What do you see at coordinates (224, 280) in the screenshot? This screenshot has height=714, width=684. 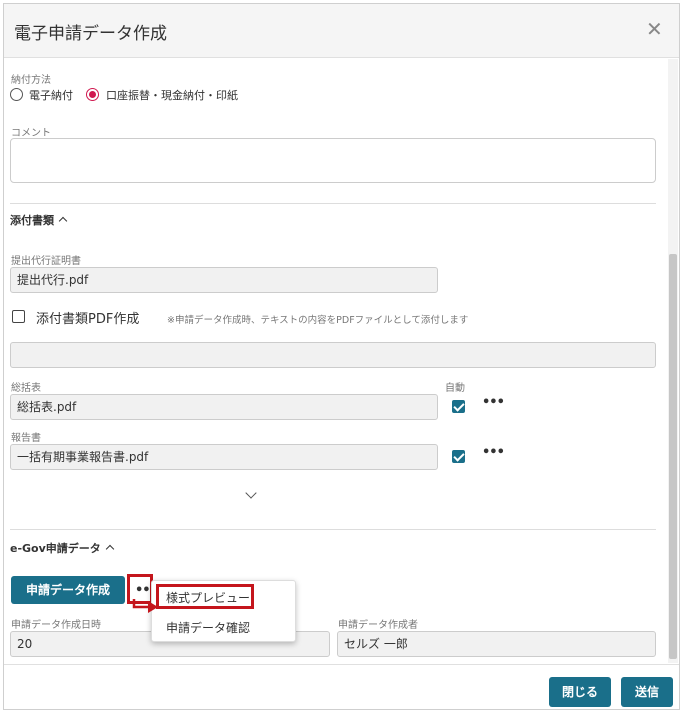 I see `proxy-cert-field: 提出代行.pdf` at bounding box center [224, 280].